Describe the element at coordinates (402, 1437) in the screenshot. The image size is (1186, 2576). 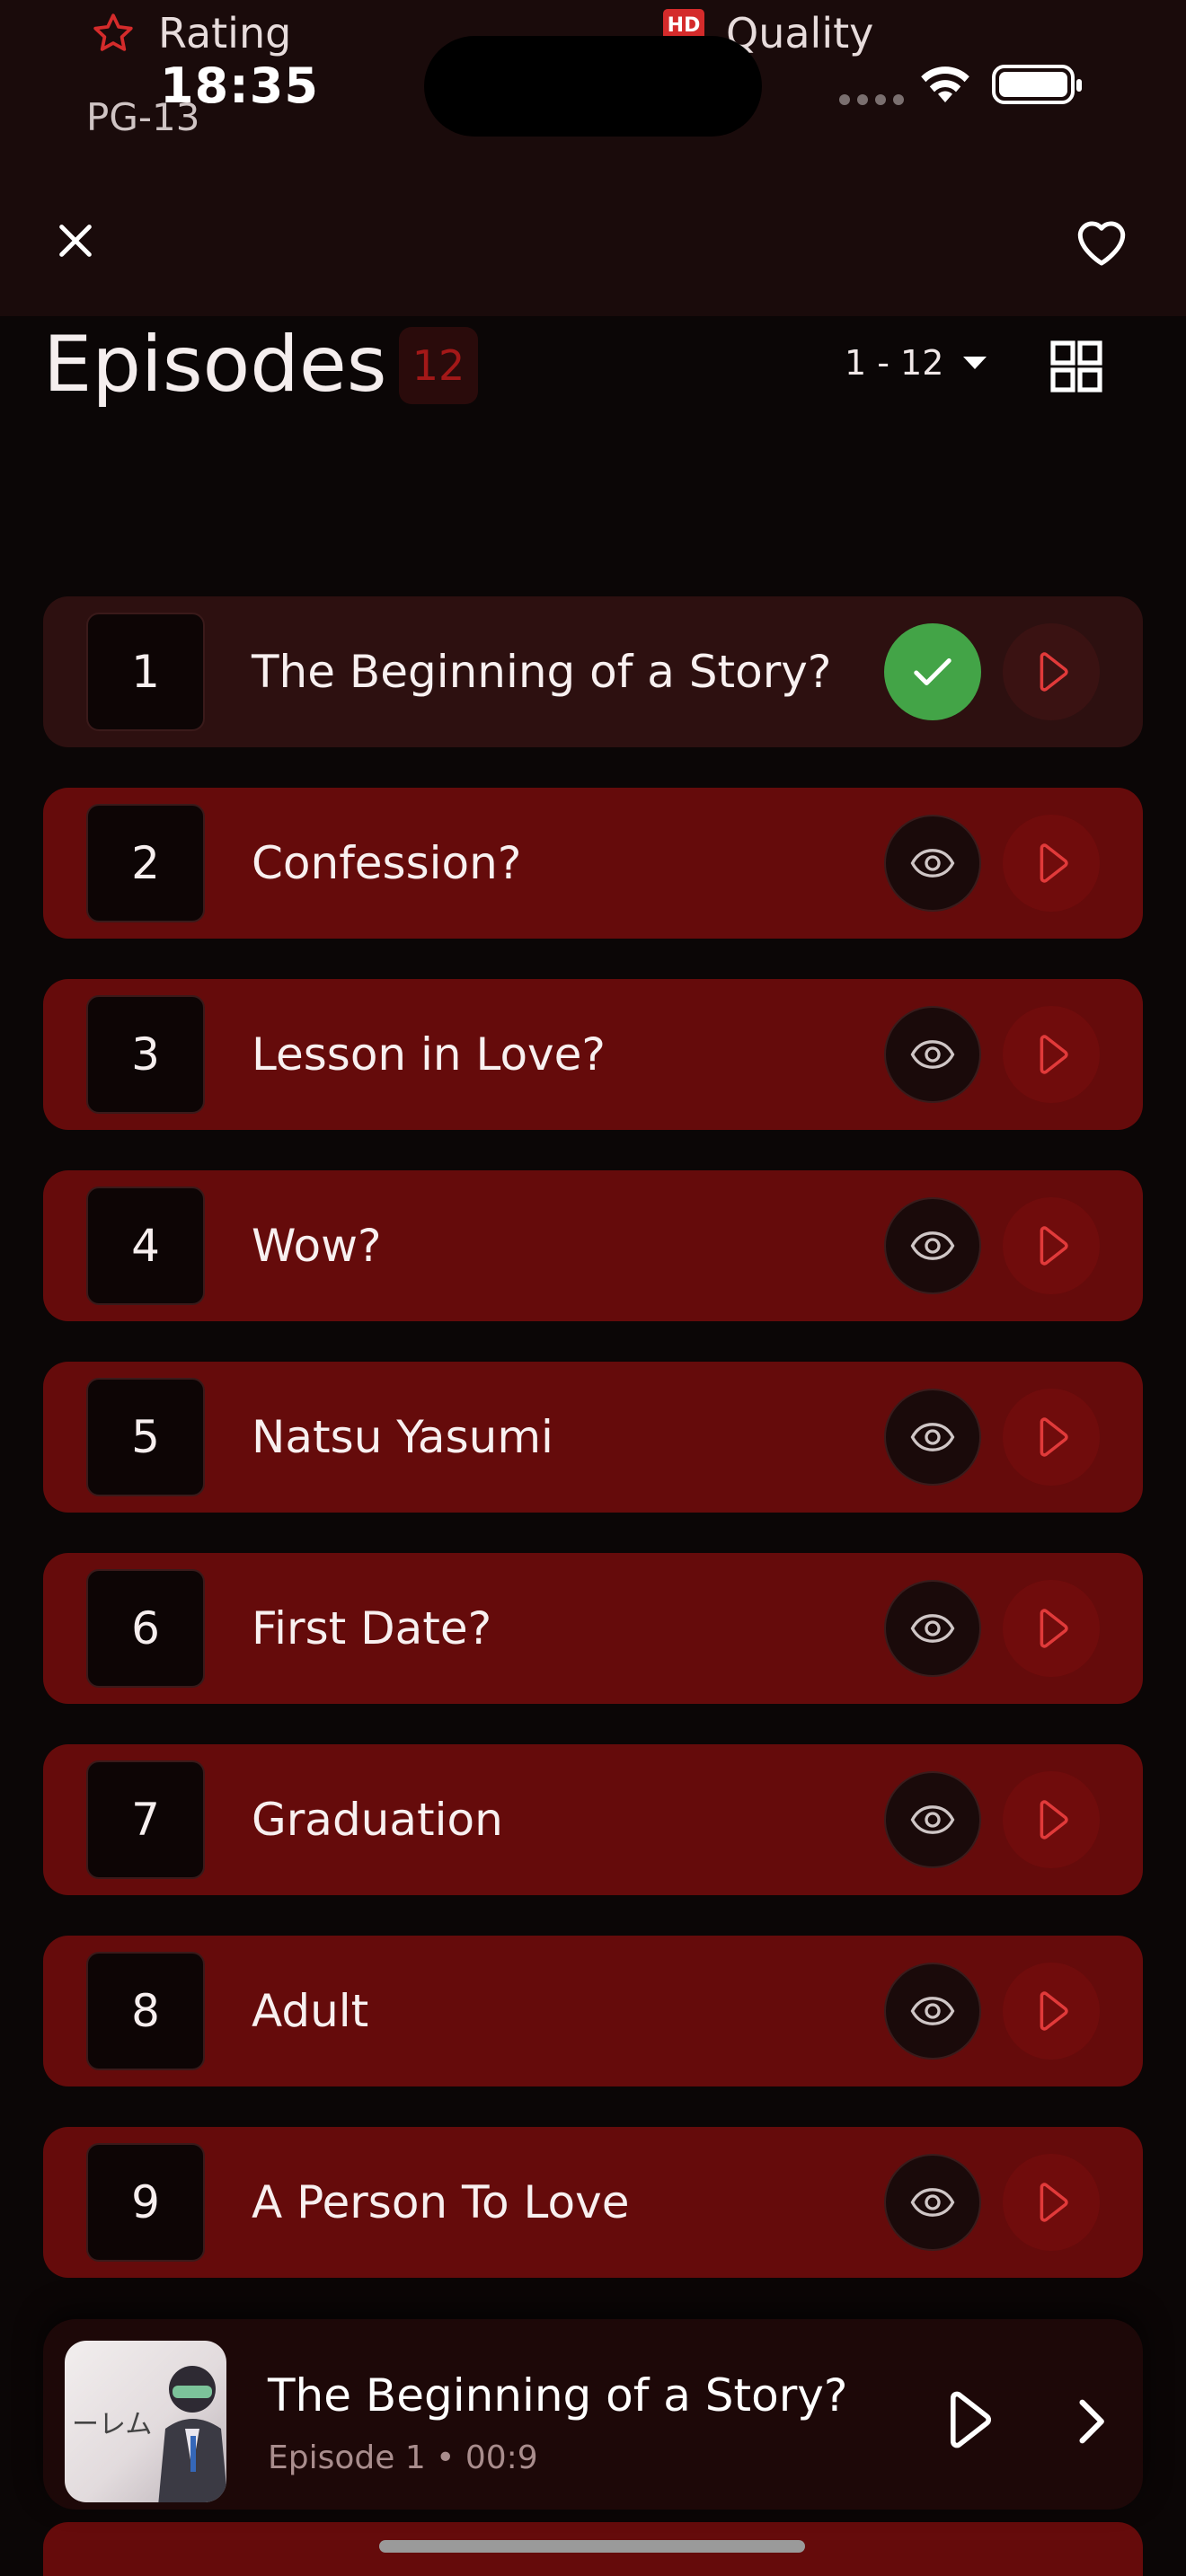
I see `episode-title: Natsu Yasumi` at that location.